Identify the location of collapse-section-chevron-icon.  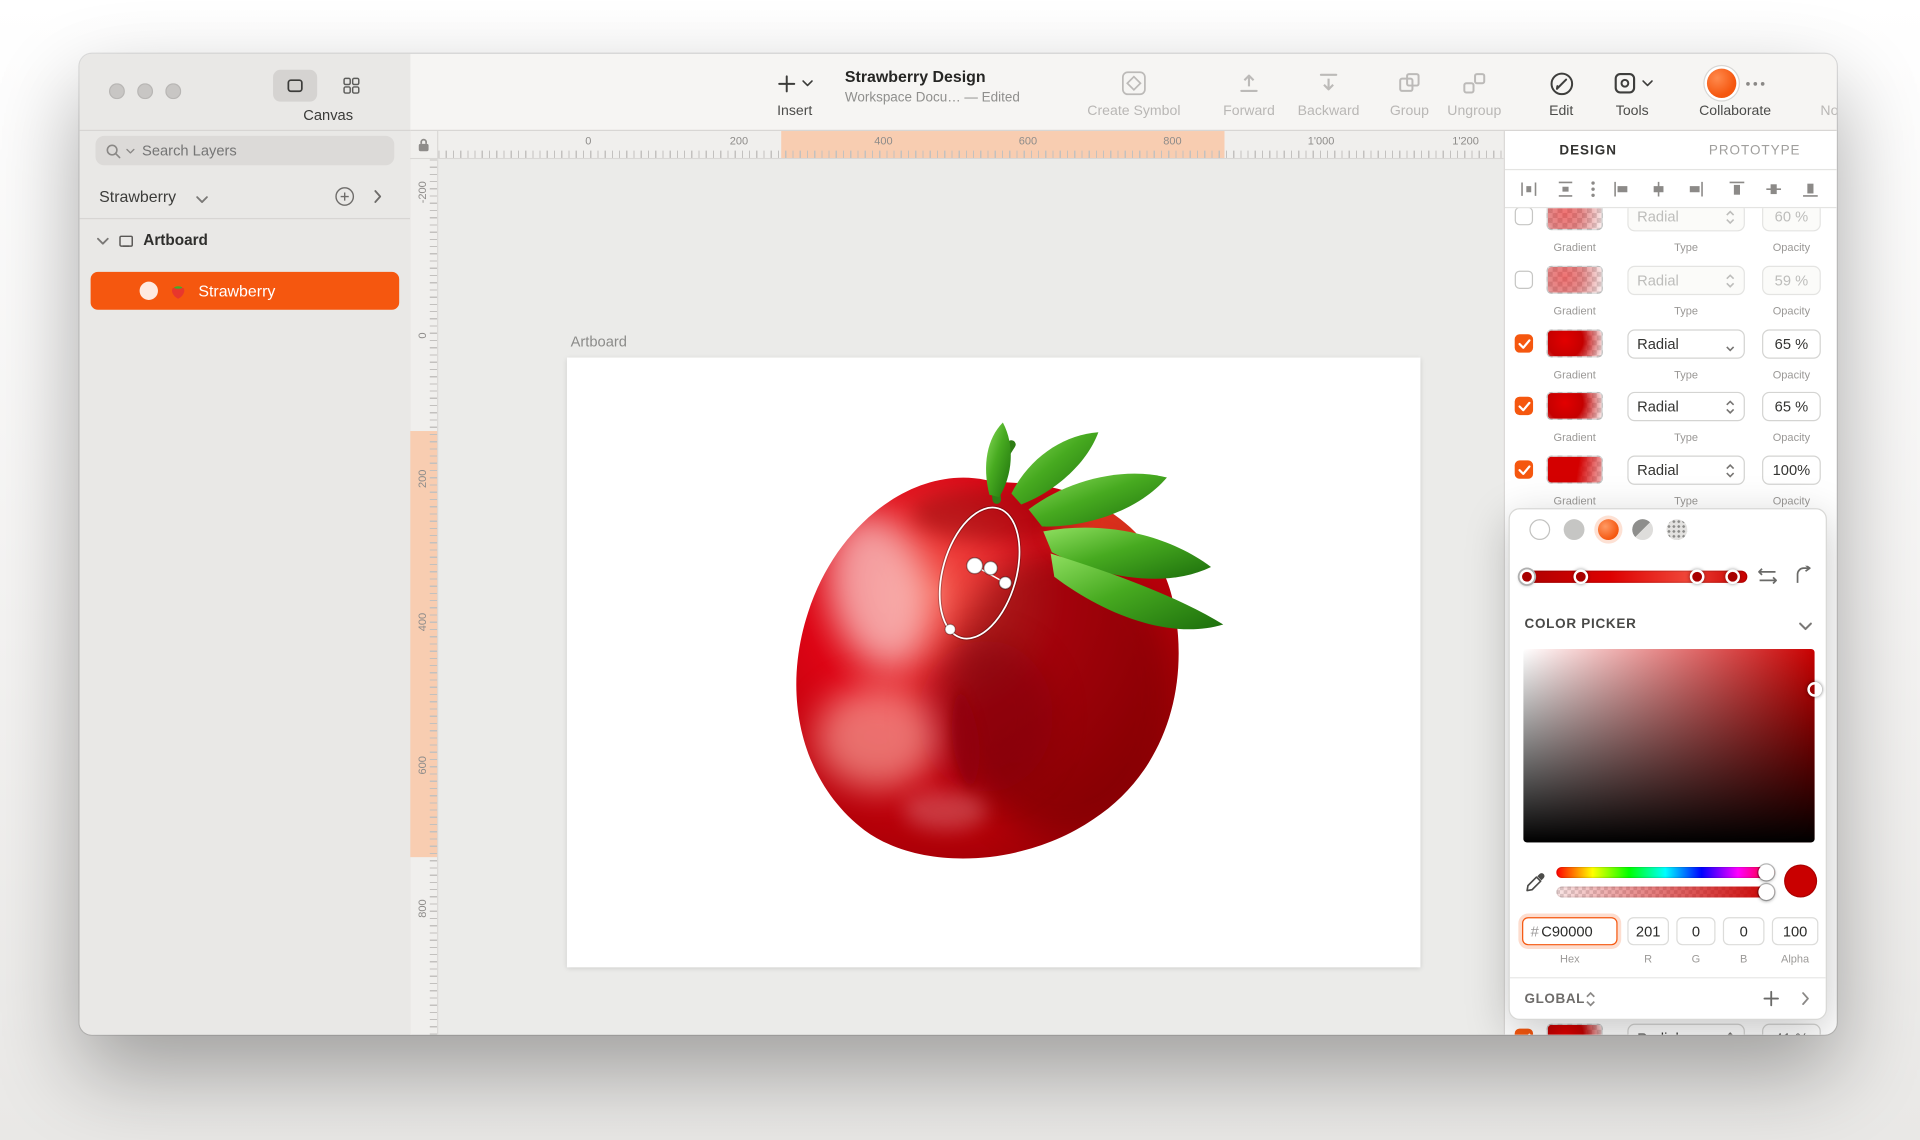
(1805, 626).